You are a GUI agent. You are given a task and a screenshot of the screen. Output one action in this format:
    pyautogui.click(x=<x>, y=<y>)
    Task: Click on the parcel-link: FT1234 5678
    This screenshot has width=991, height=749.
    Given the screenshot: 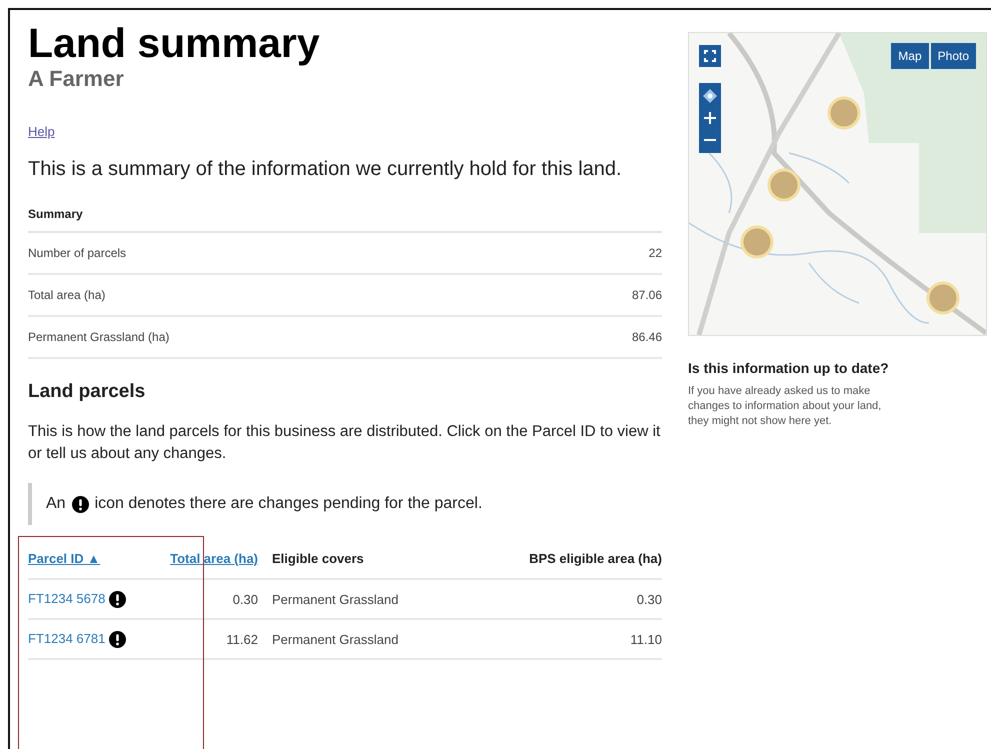 What is the action you would take?
    pyautogui.click(x=67, y=598)
    